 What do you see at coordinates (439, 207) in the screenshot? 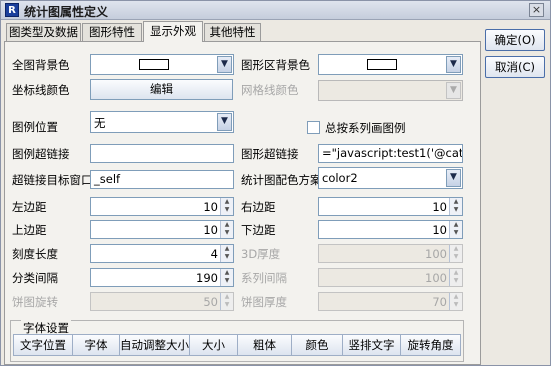
I see `right-margin-value: 10` at bounding box center [439, 207].